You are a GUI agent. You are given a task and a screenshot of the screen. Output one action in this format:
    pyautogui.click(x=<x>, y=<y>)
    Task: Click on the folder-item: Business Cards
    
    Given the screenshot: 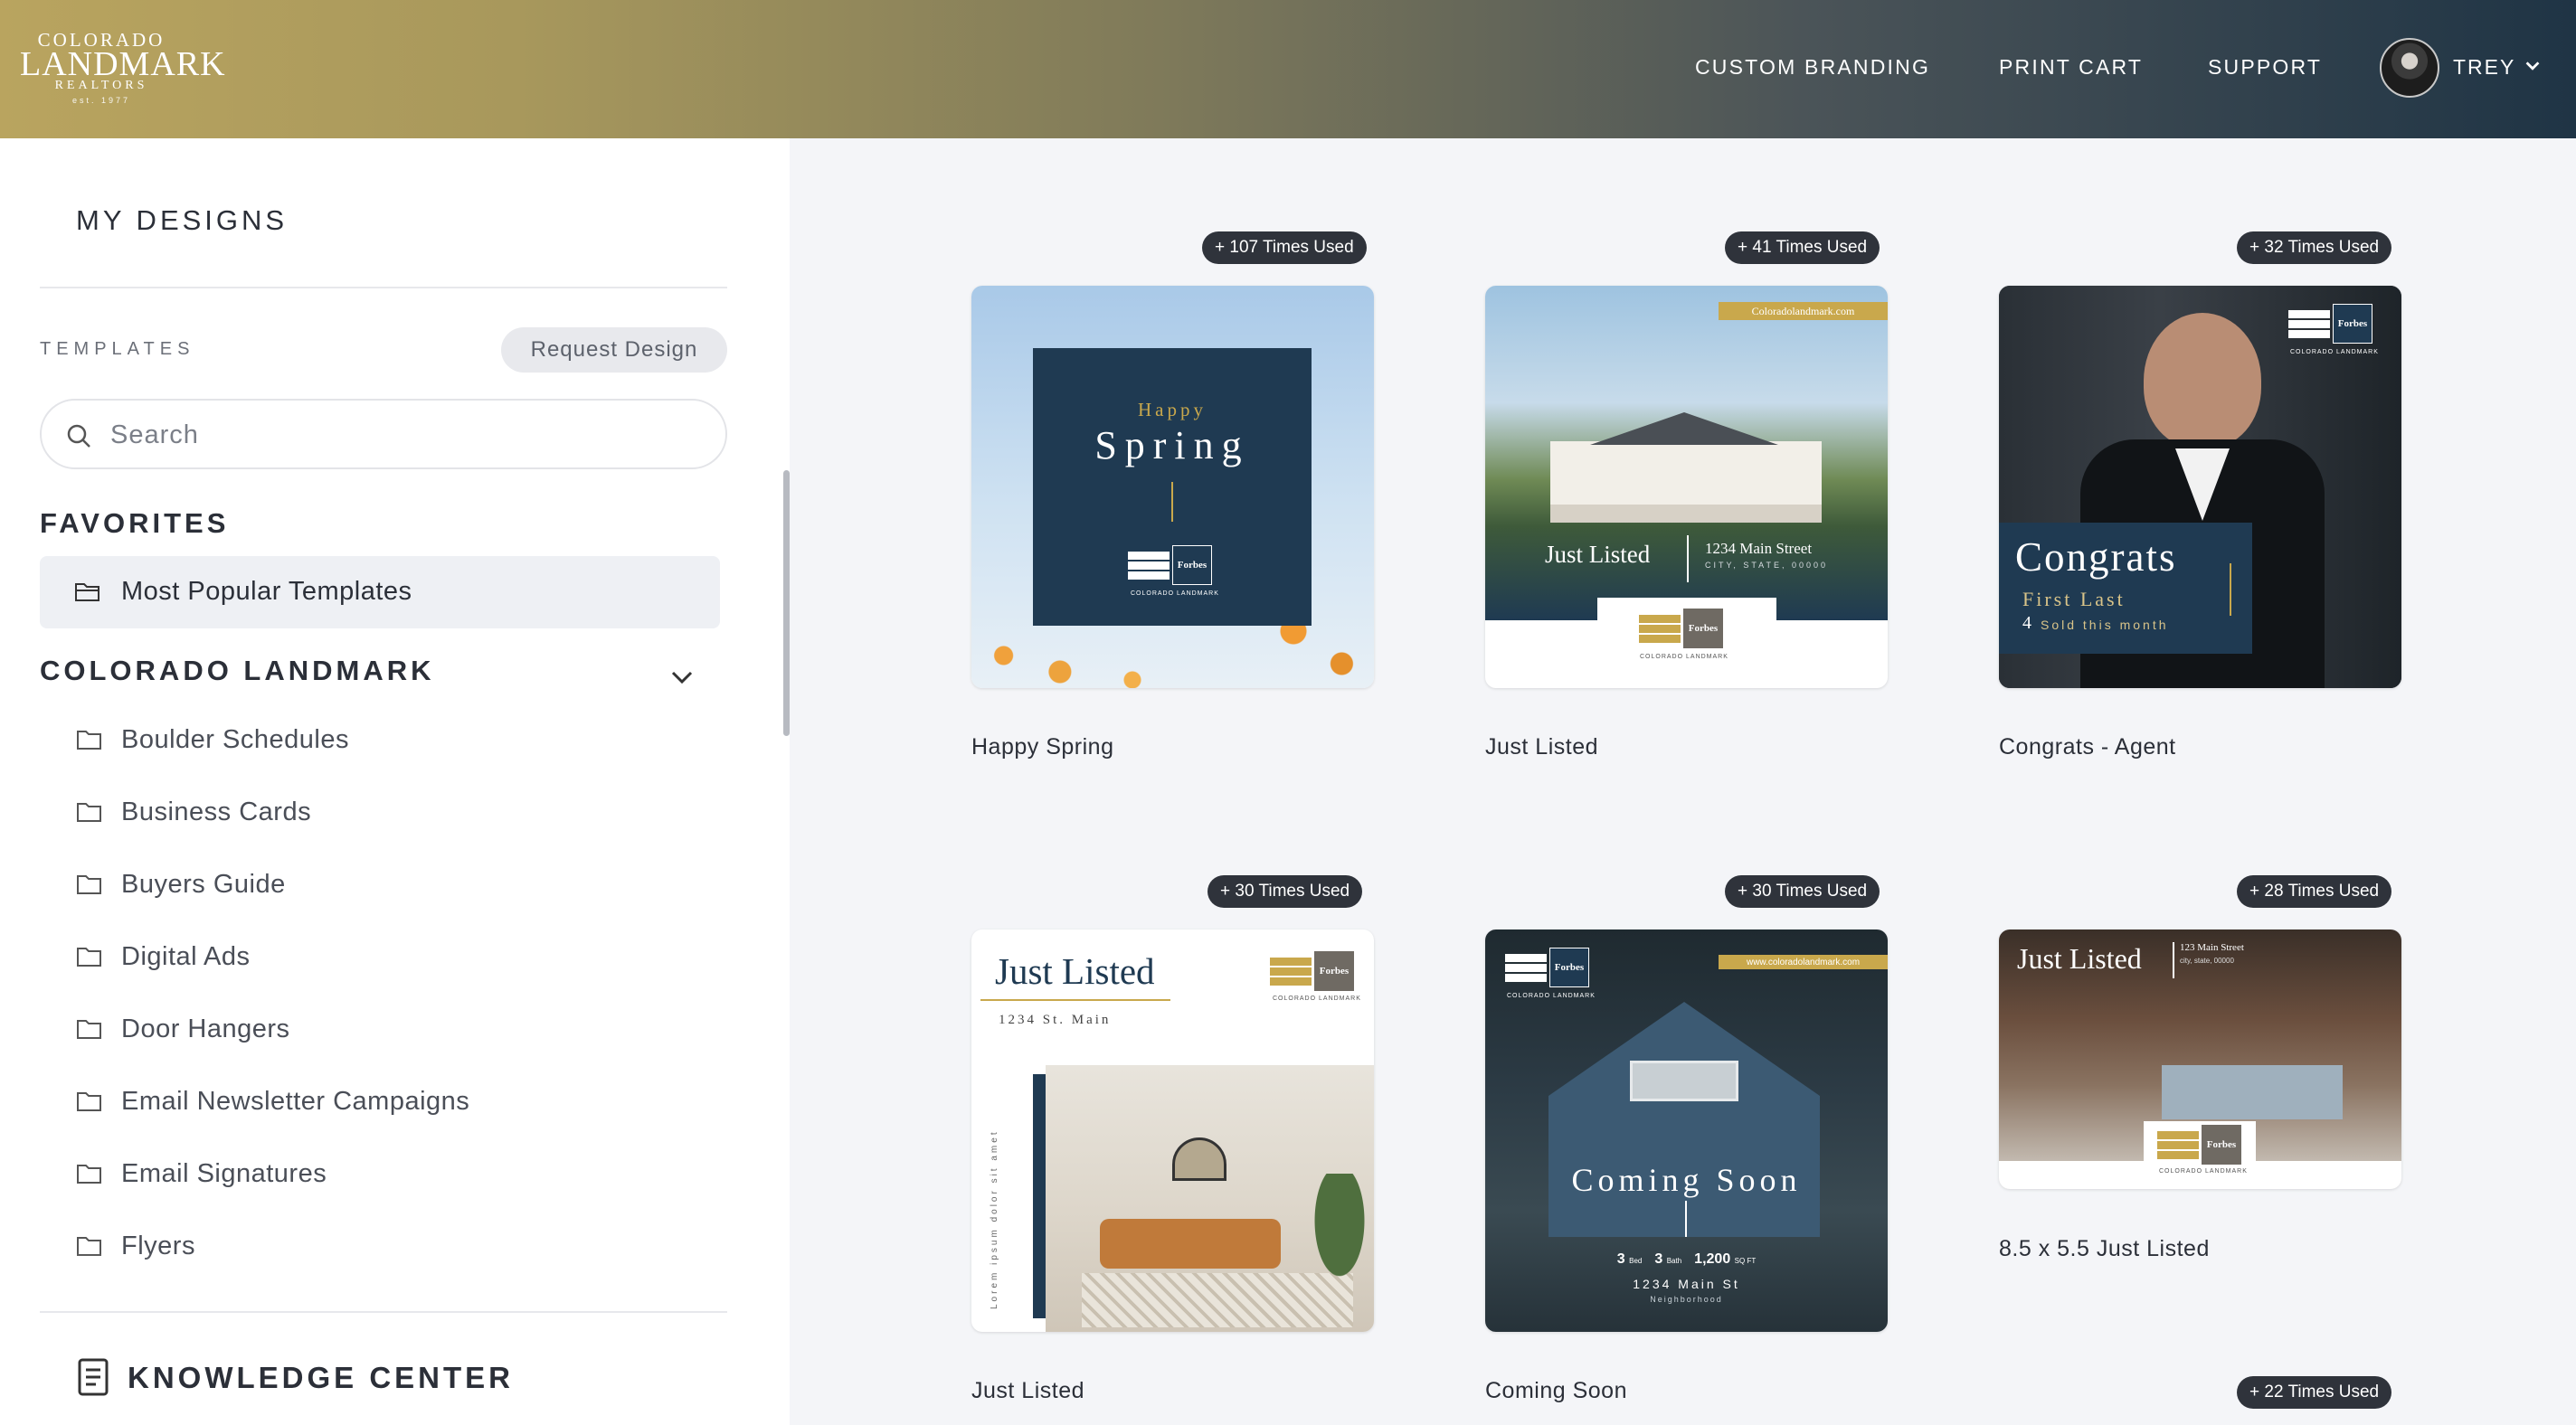 What is the action you would take?
    pyautogui.click(x=392, y=814)
    